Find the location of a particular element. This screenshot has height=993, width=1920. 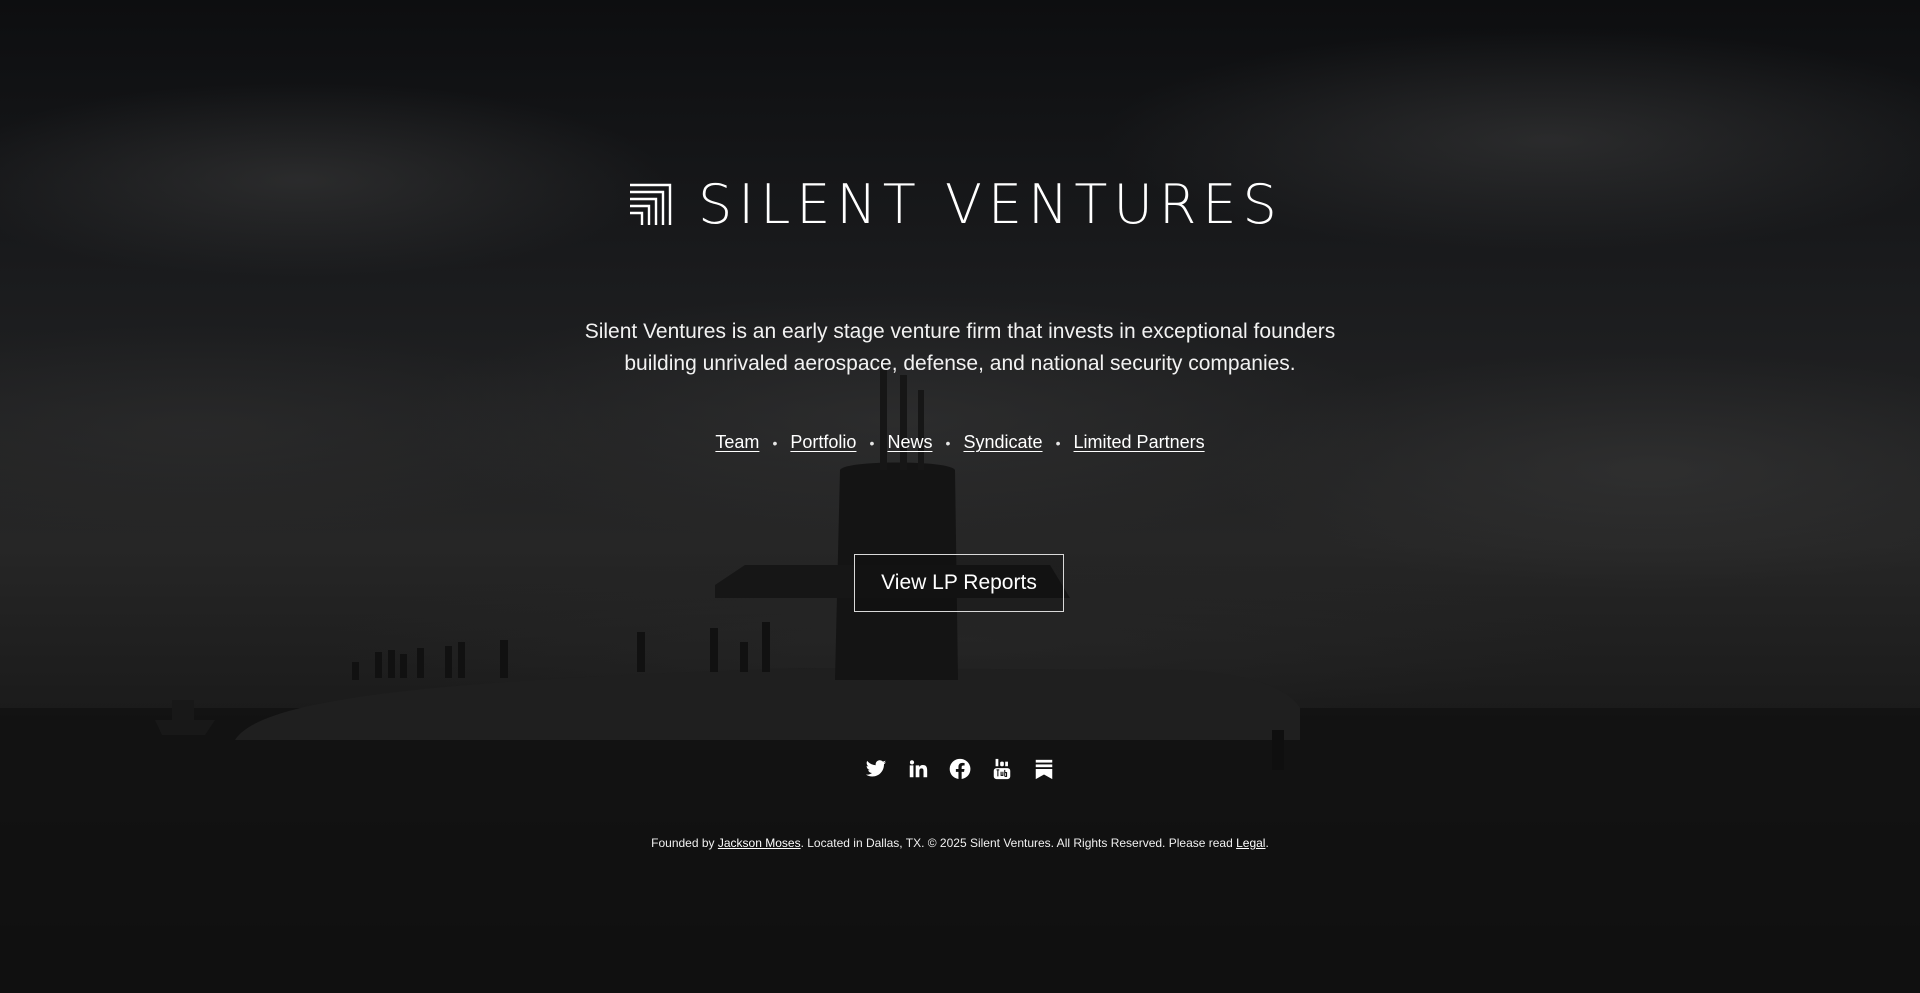

twitter-icon-glyph is located at coordinates (876, 768).